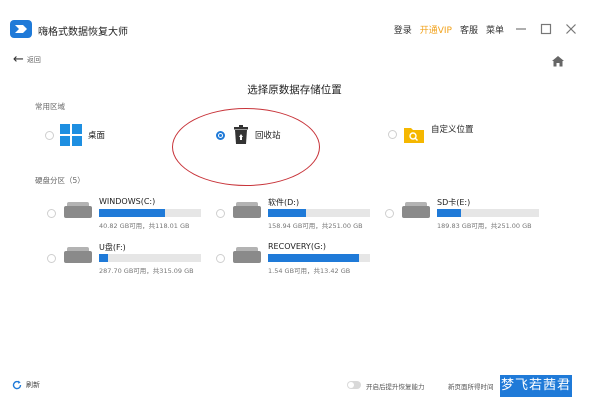 This screenshot has height=406, width=589. I want to click on vip-link: 开通VIP, so click(436, 29).